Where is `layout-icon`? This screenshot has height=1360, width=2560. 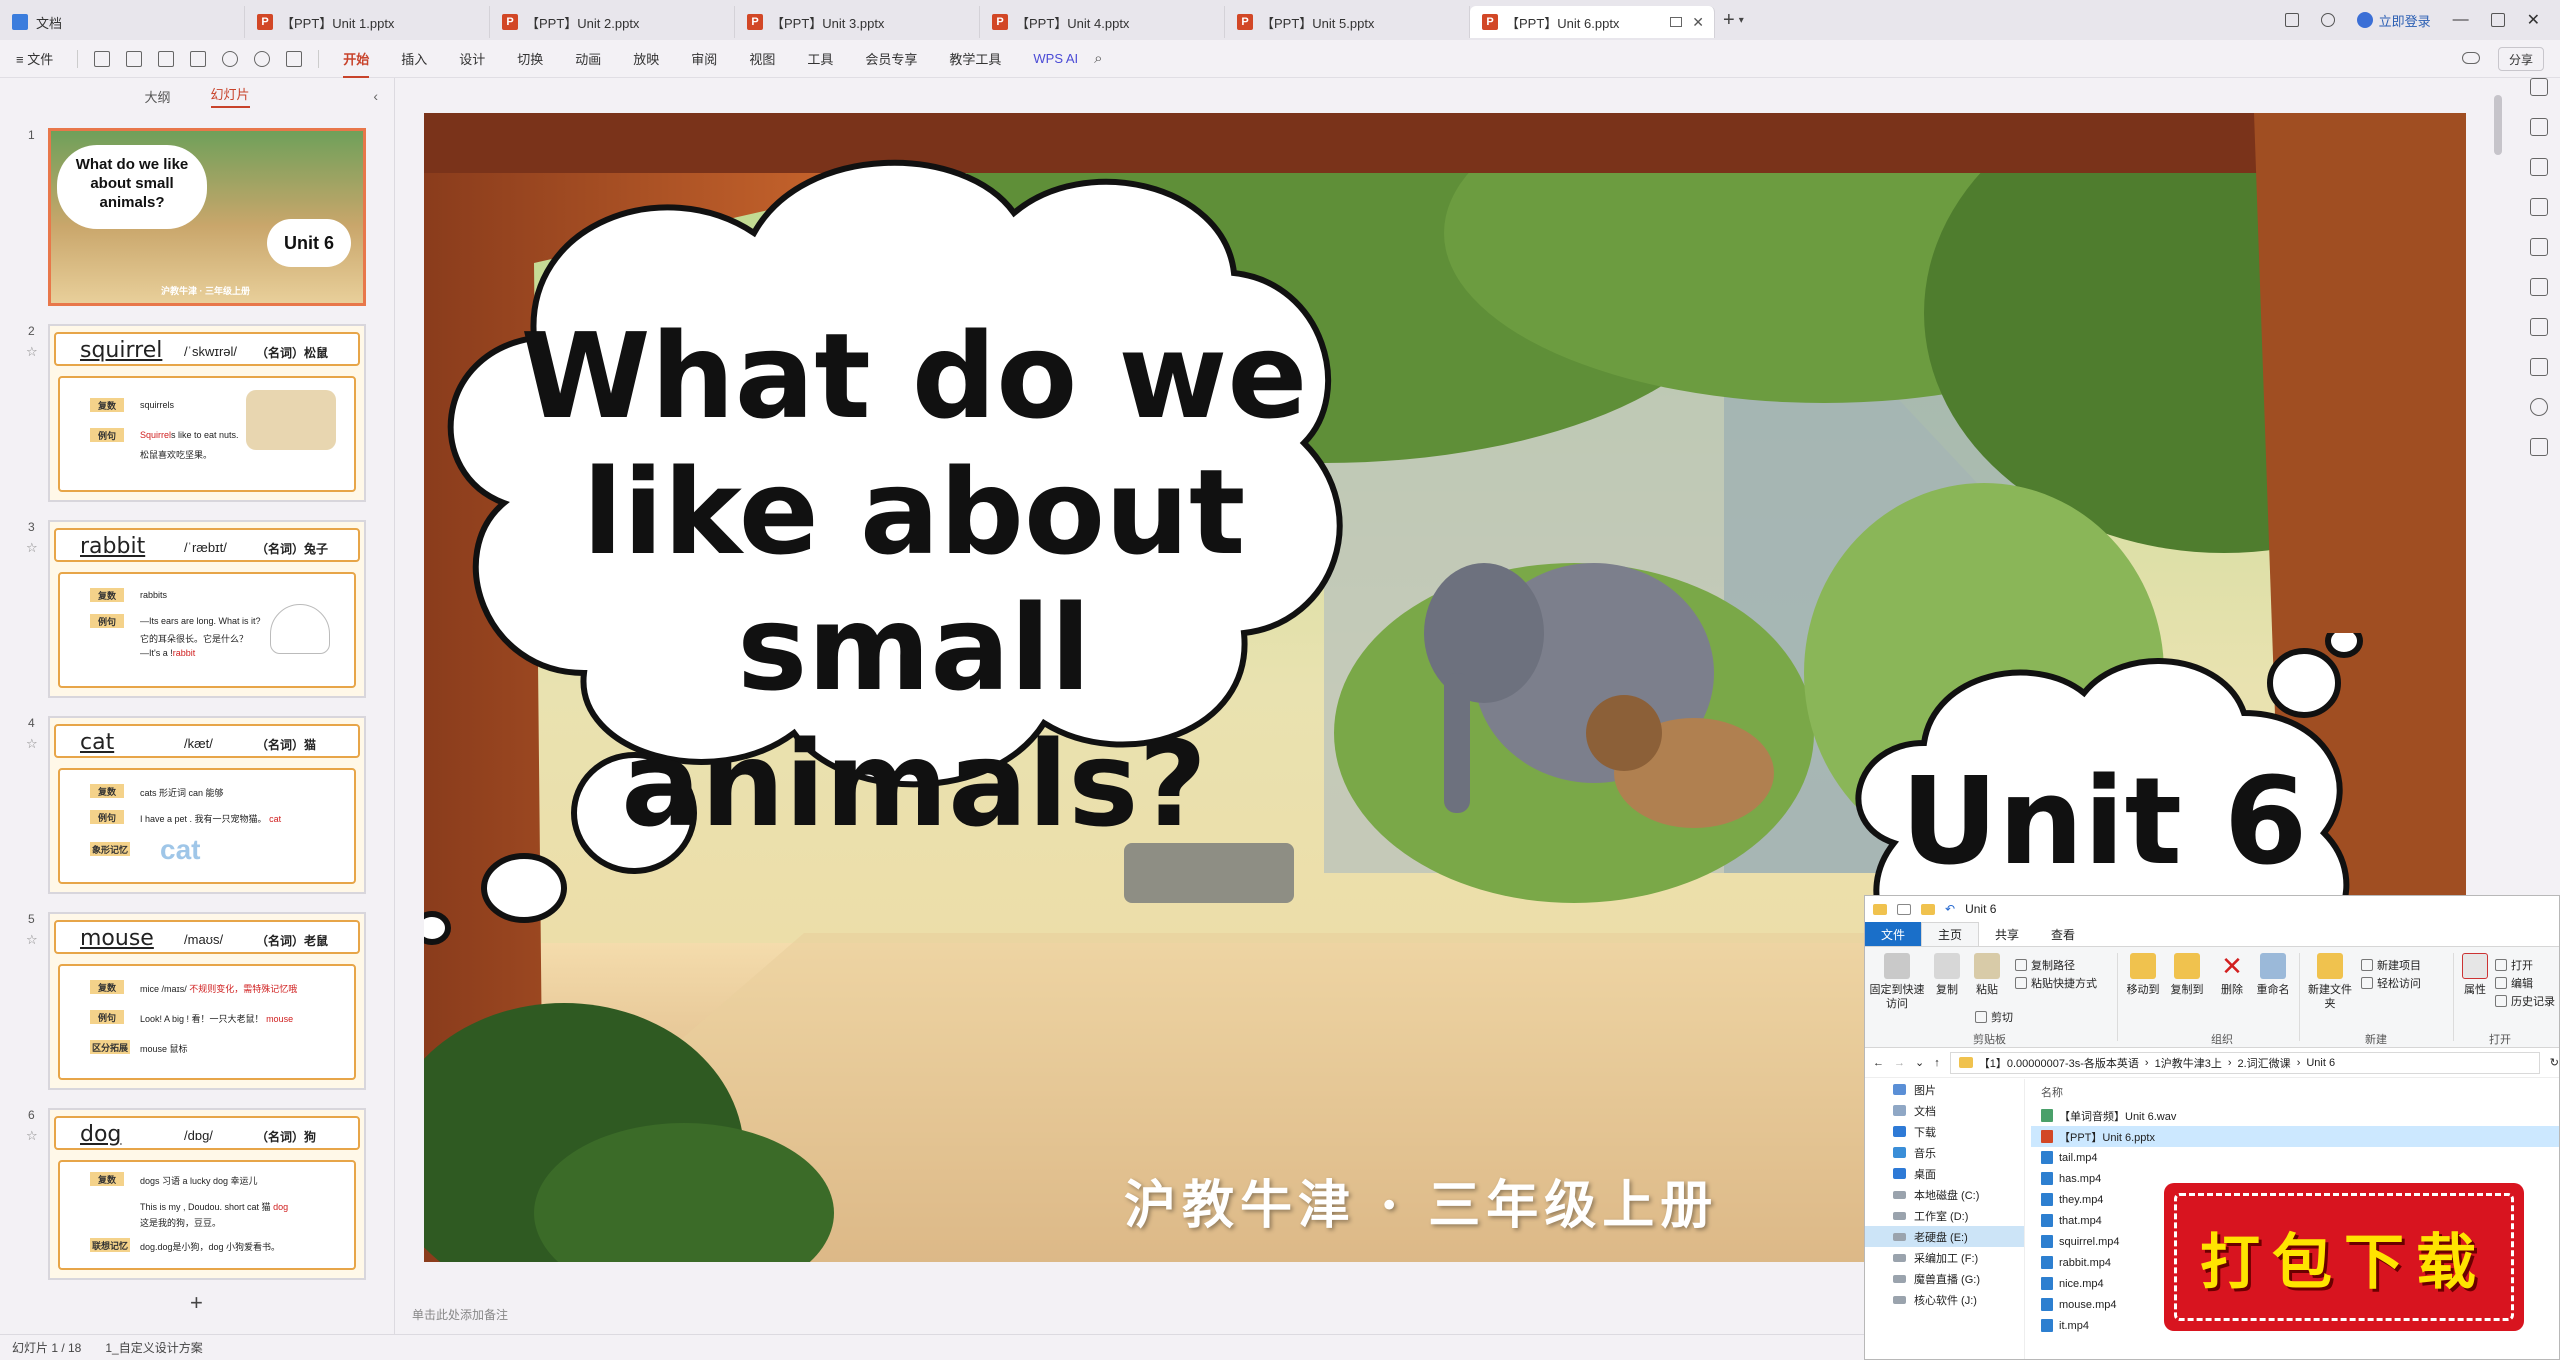 layout-icon is located at coordinates (2539, 287).